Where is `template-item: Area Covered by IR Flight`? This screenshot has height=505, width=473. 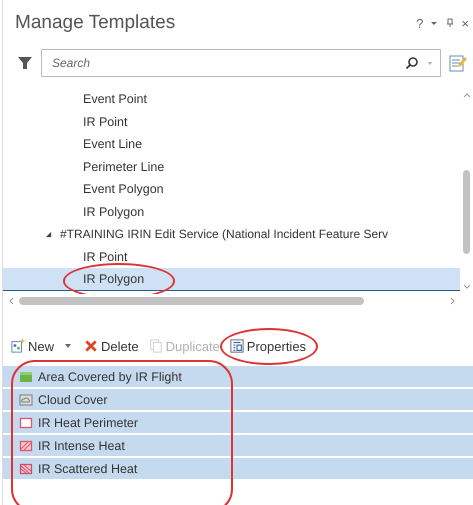 template-item: Area Covered by IR Flight is located at coordinates (238, 377).